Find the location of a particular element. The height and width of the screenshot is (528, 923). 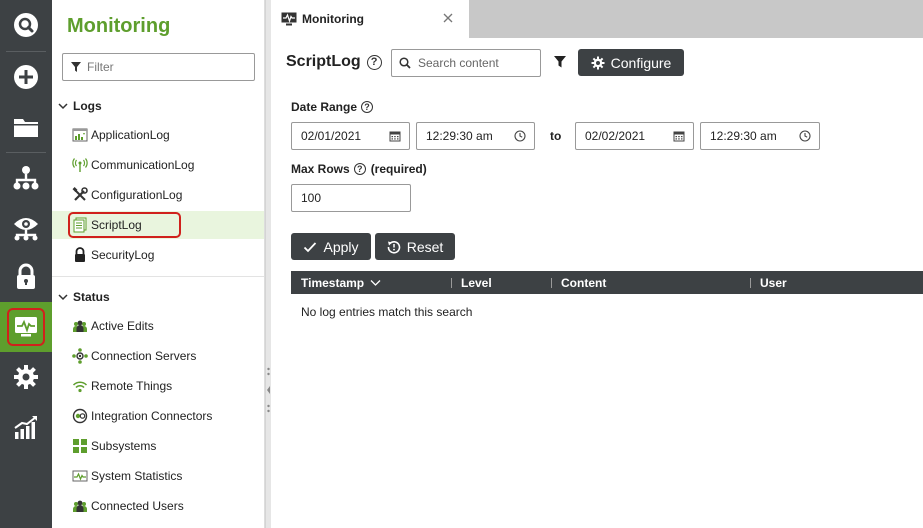

analytics-icon is located at coordinates (25, 427).